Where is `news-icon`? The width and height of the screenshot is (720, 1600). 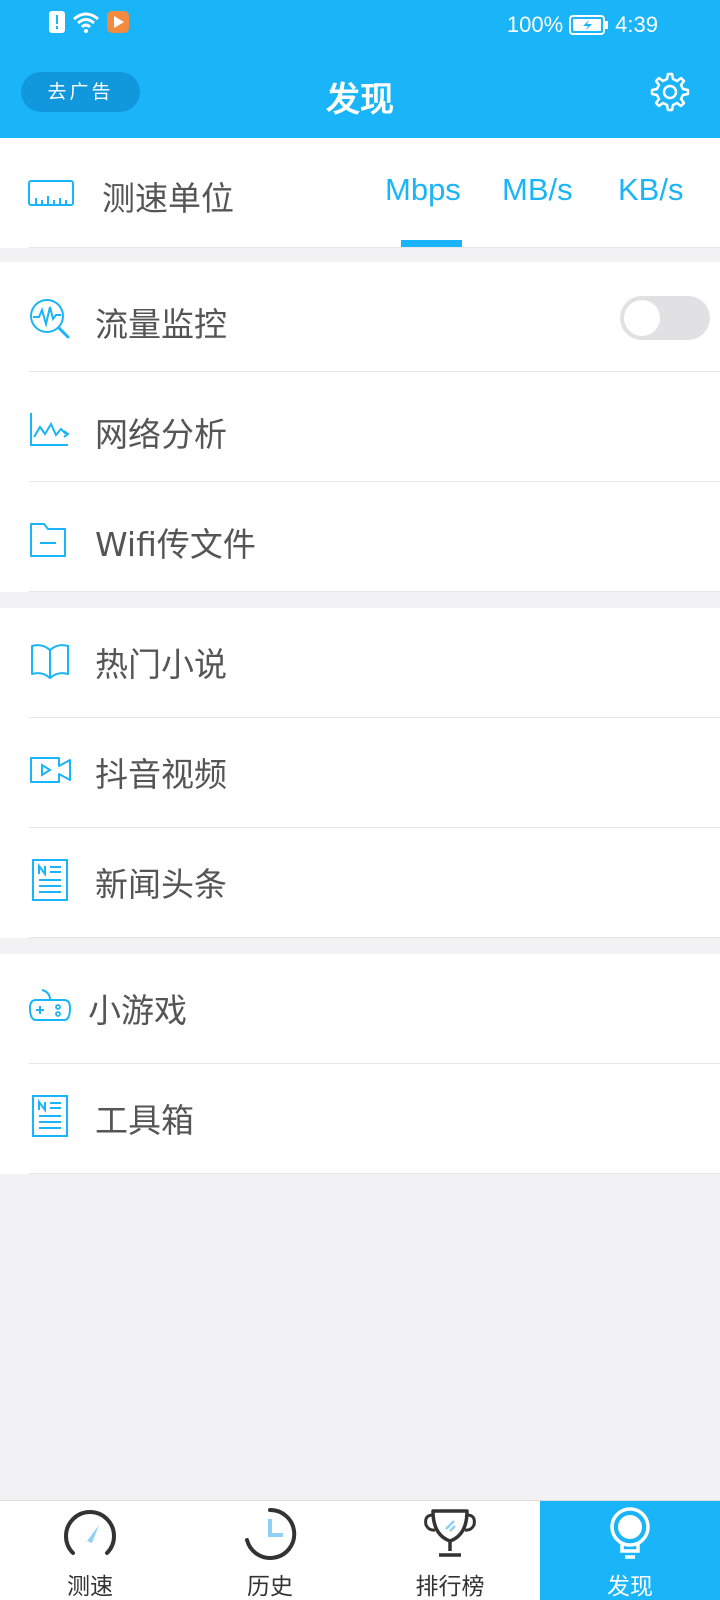 news-icon is located at coordinates (50, 880).